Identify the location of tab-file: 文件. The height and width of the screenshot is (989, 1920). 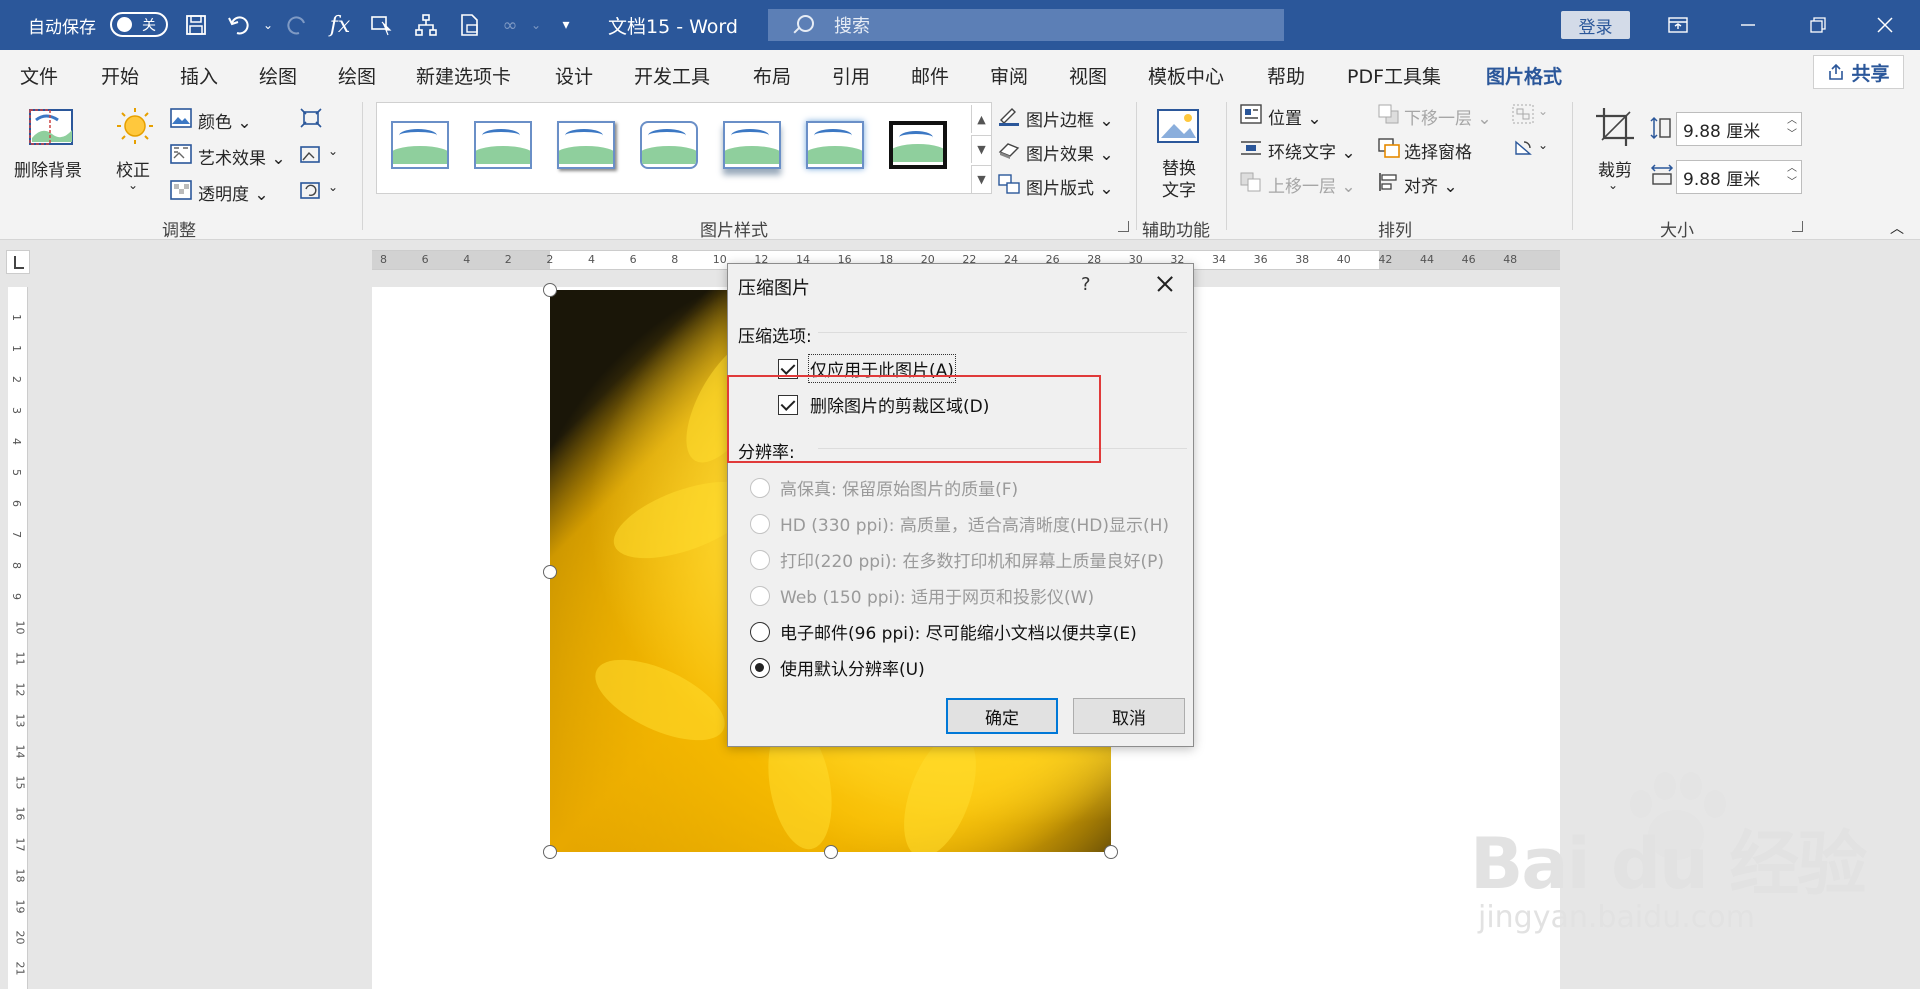
(39, 75).